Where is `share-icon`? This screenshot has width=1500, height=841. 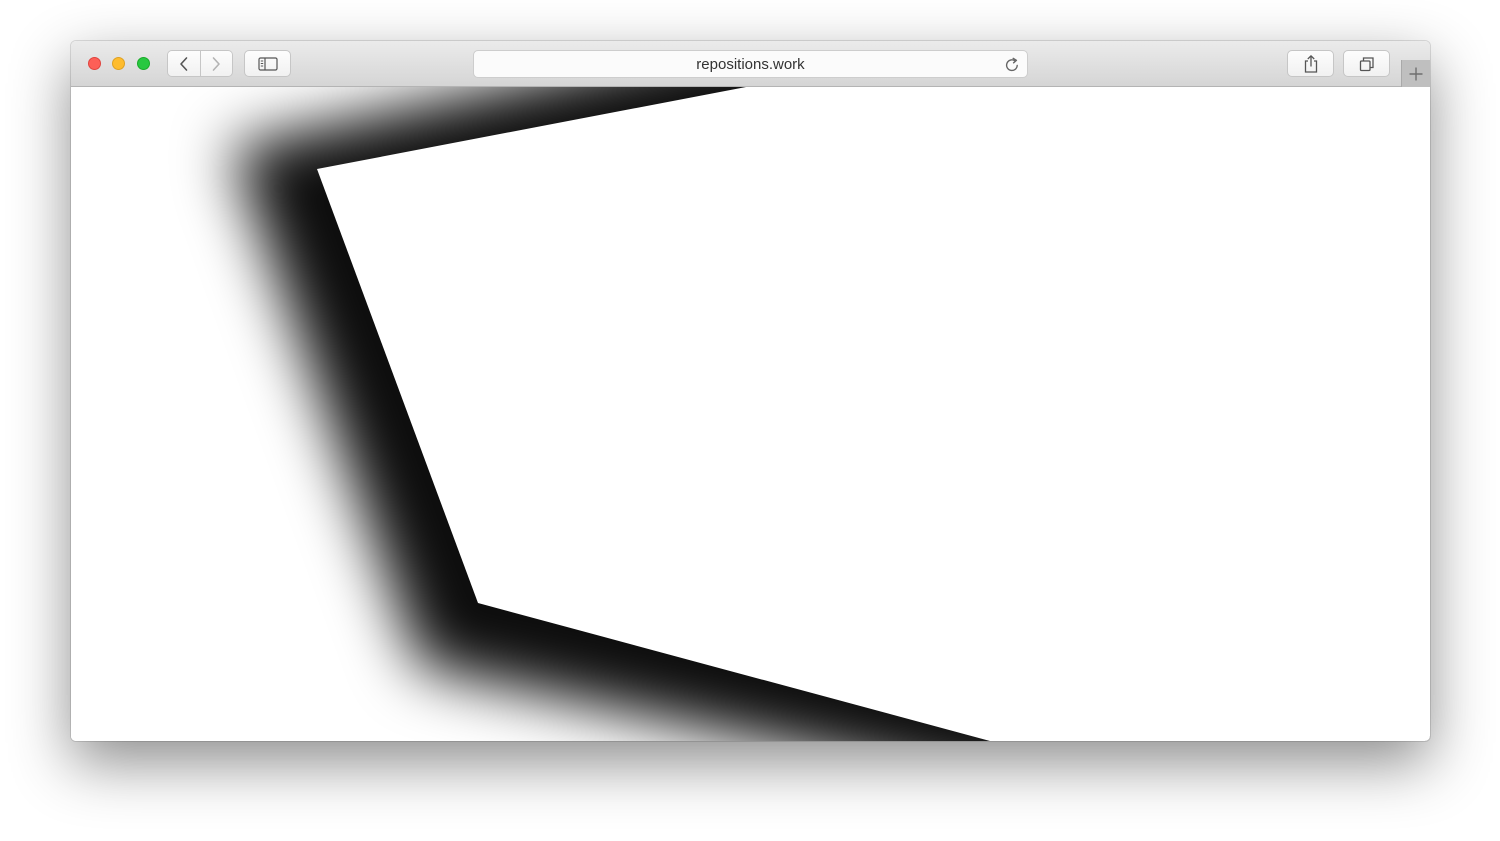 share-icon is located at coordinates (1311, 64).